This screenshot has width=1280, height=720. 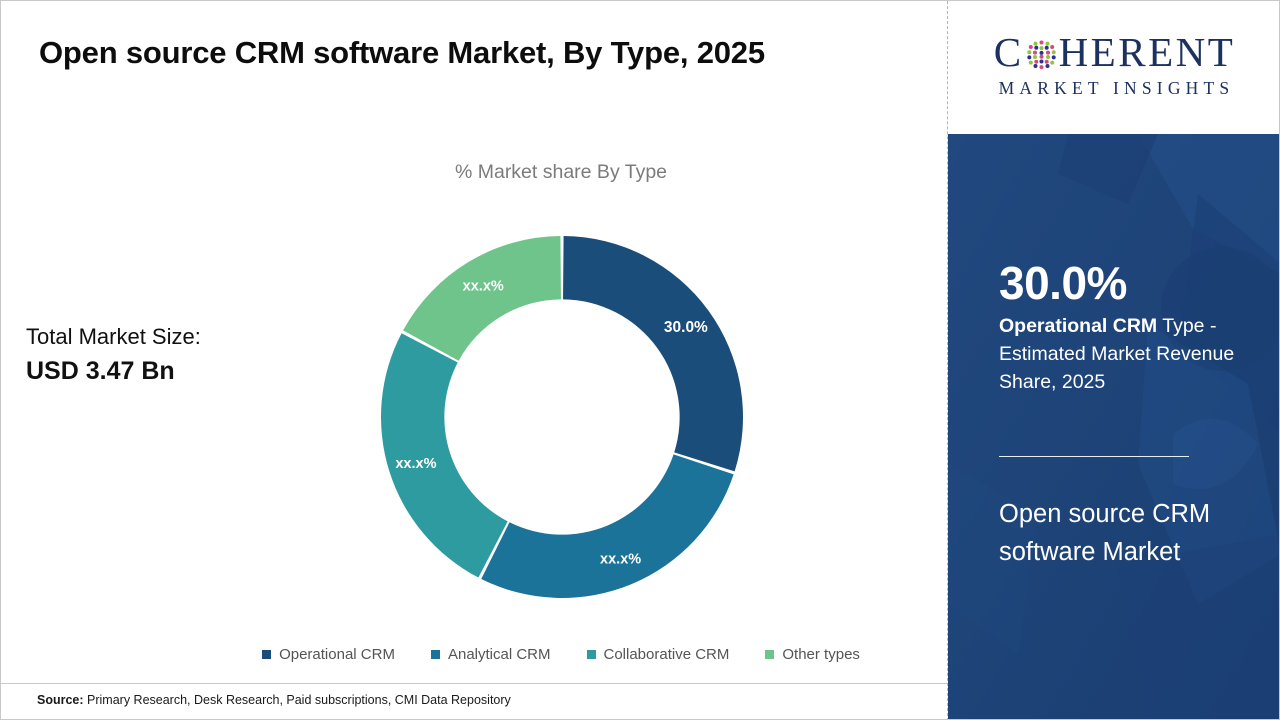 What do you see at coordinates (1116, 88) in the screenshot?
I see `brand-tagline: MARKET INSIGHTS` at bounding box center [1116, 88].